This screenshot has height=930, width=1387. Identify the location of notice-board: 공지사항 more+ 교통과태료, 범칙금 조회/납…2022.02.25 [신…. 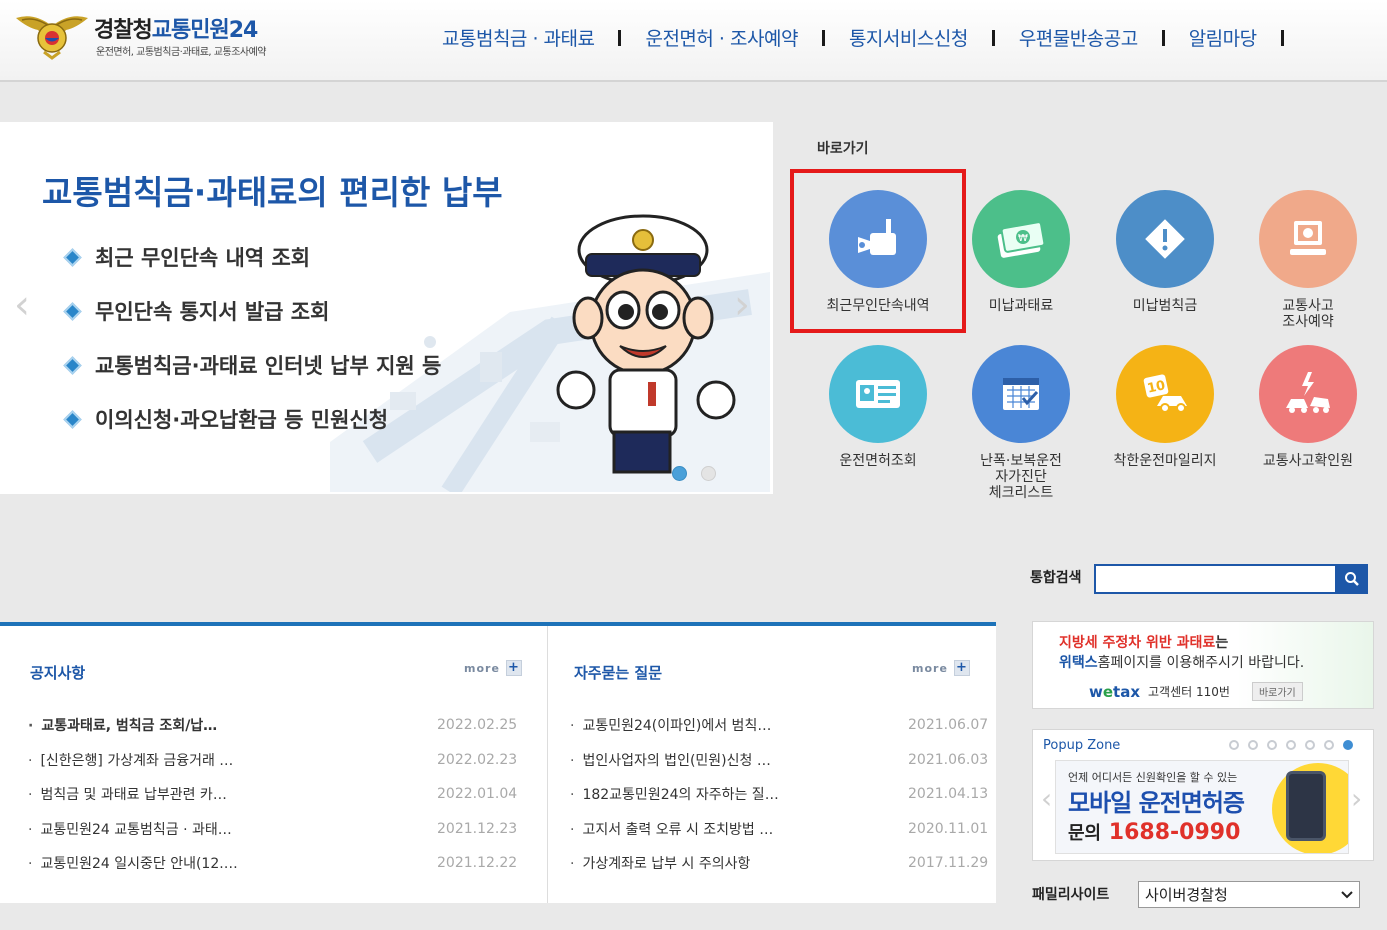
(274, 764).